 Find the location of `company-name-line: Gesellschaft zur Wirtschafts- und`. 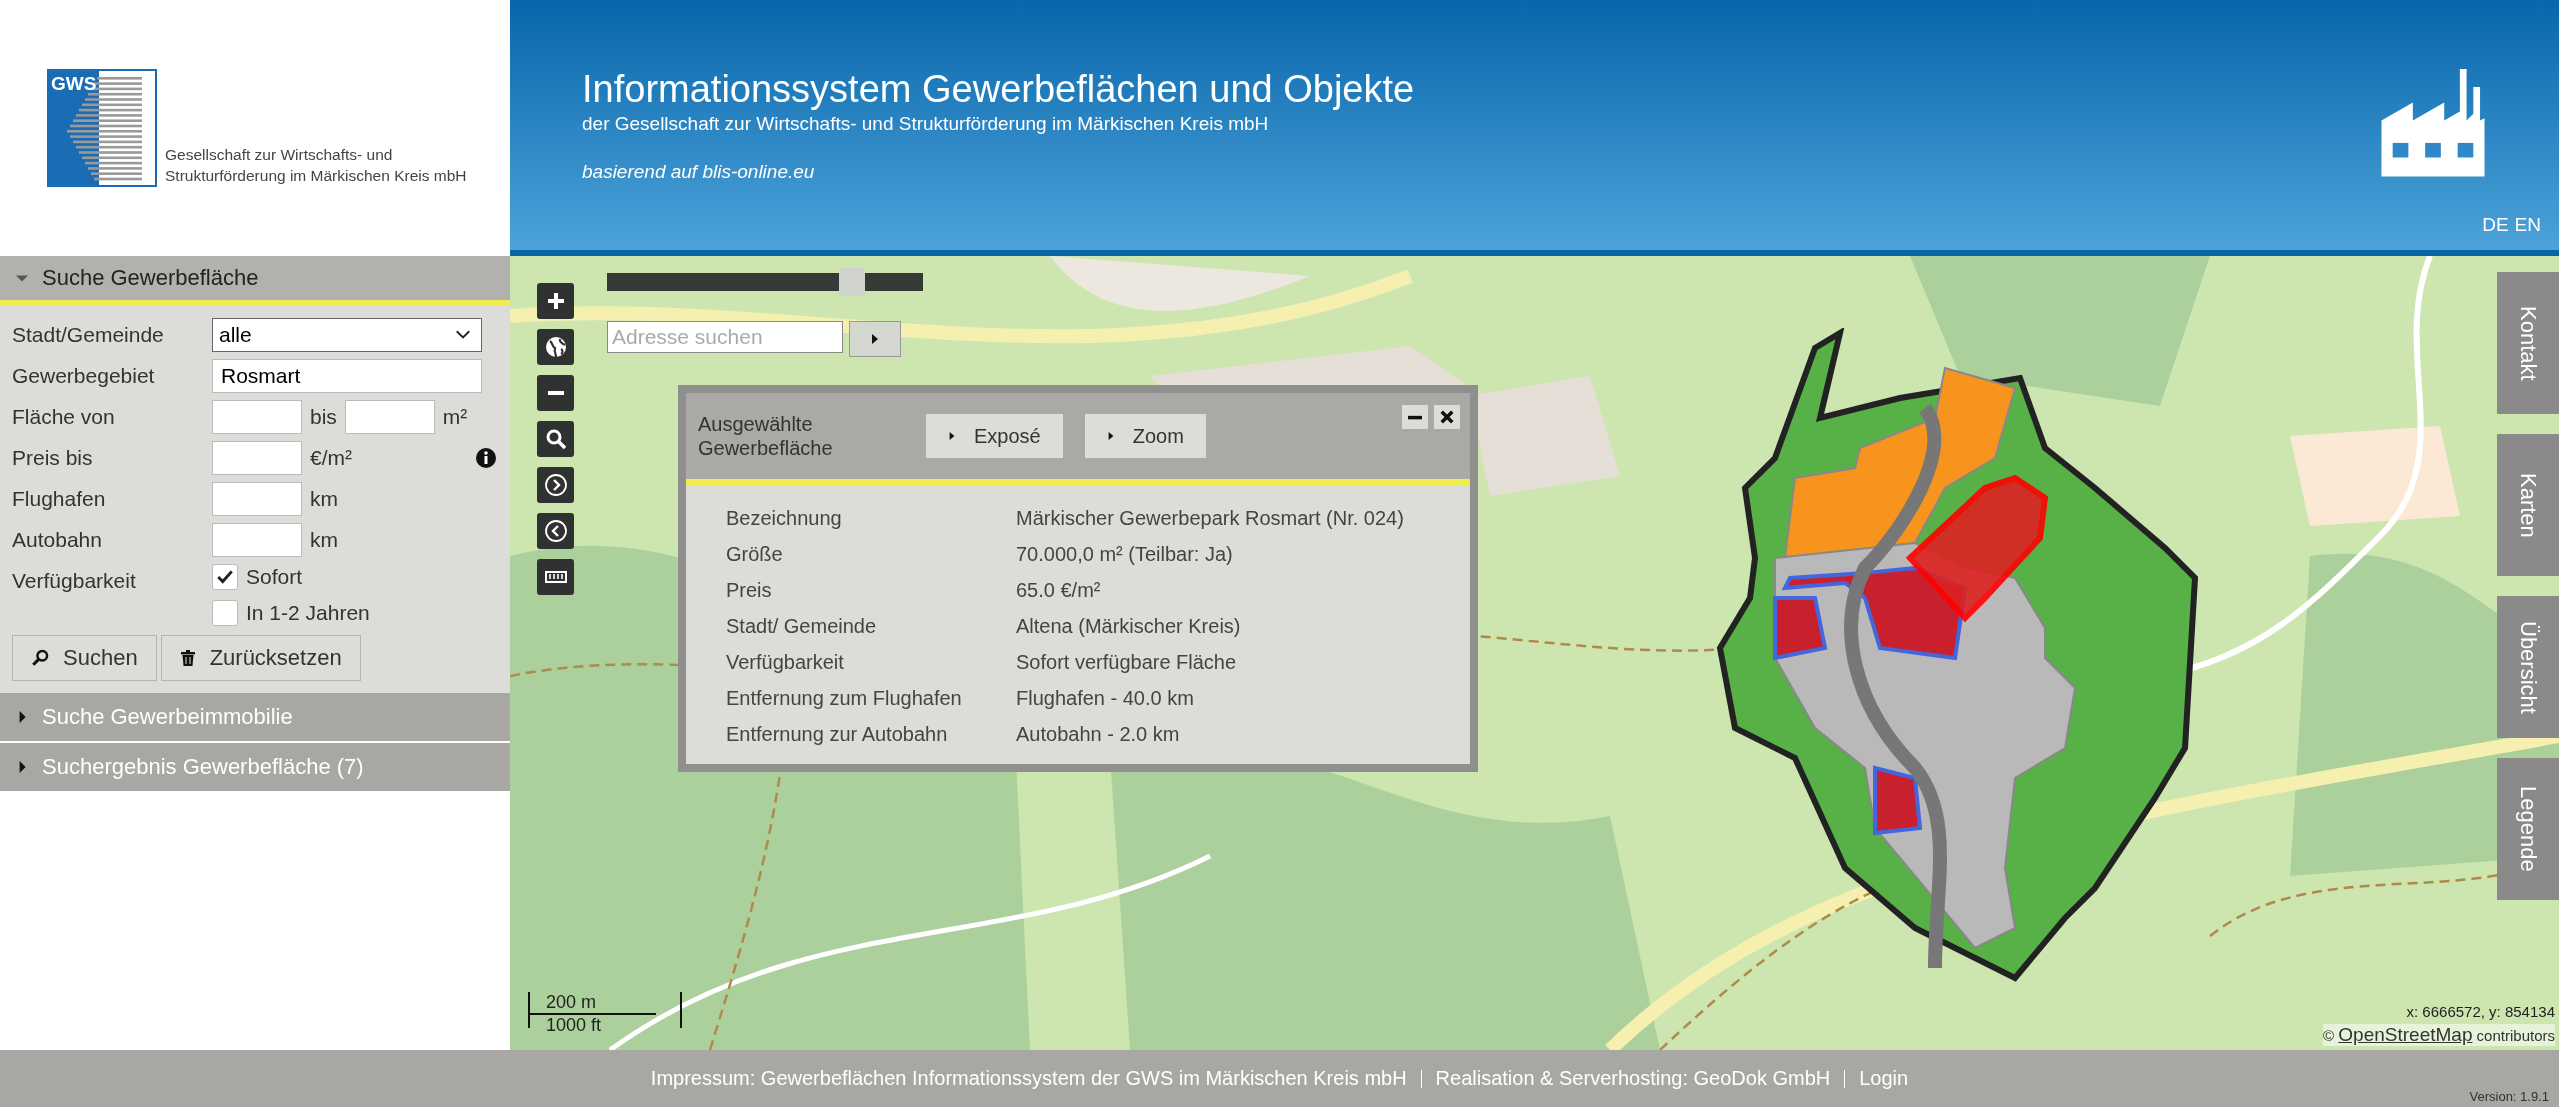

company-name-line: Gesellschaft zur Wirtschafts- und is located at coordinates (279, 155).